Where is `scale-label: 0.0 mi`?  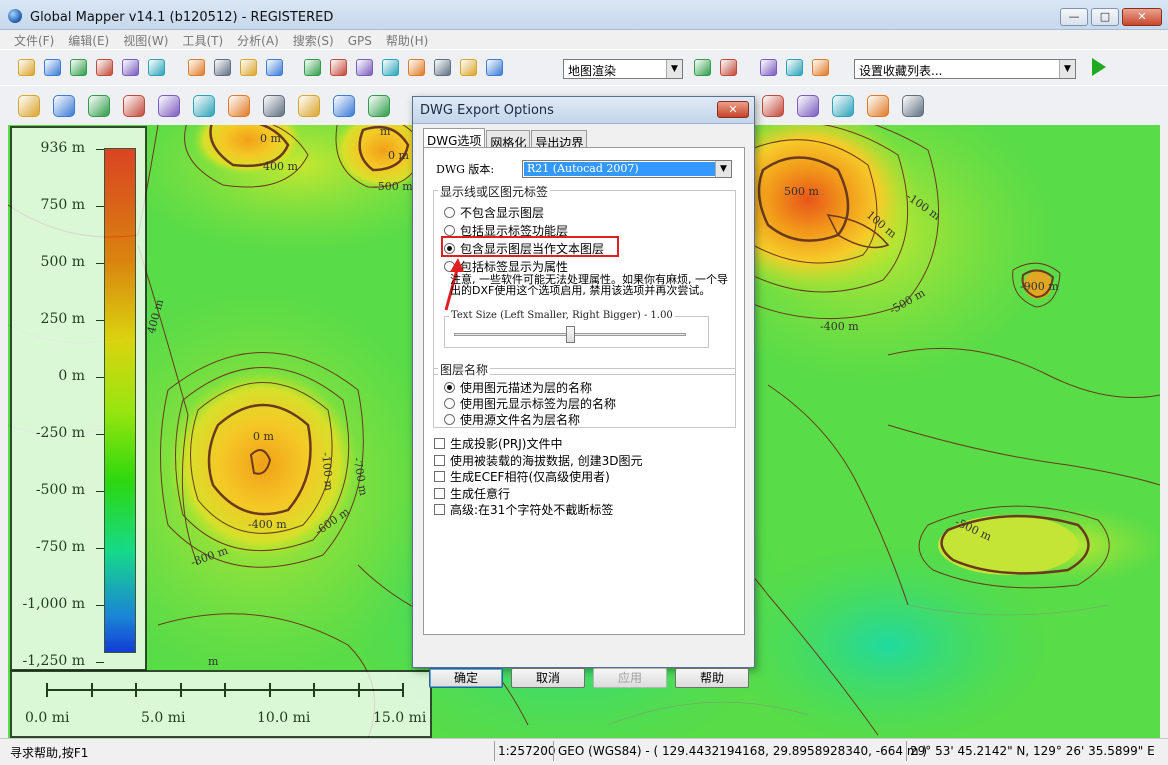
scale-label: 0.0 mi is located at coordinates (47, 718).